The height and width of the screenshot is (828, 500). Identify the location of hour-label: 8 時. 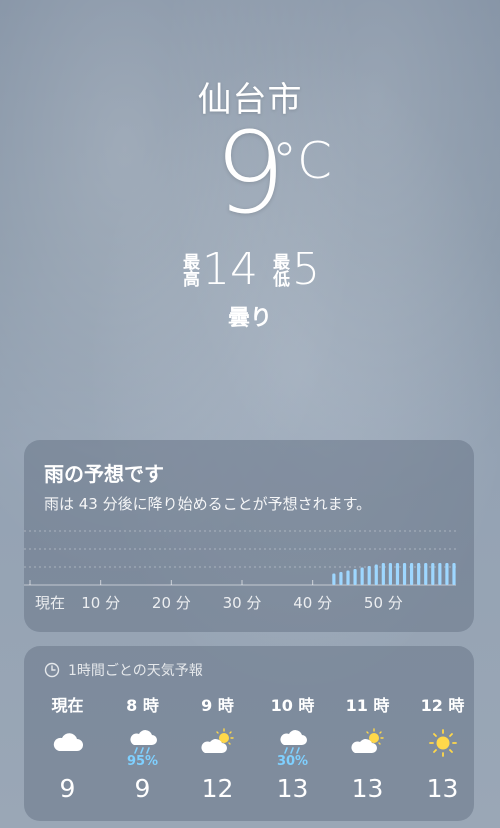
(142, 705).